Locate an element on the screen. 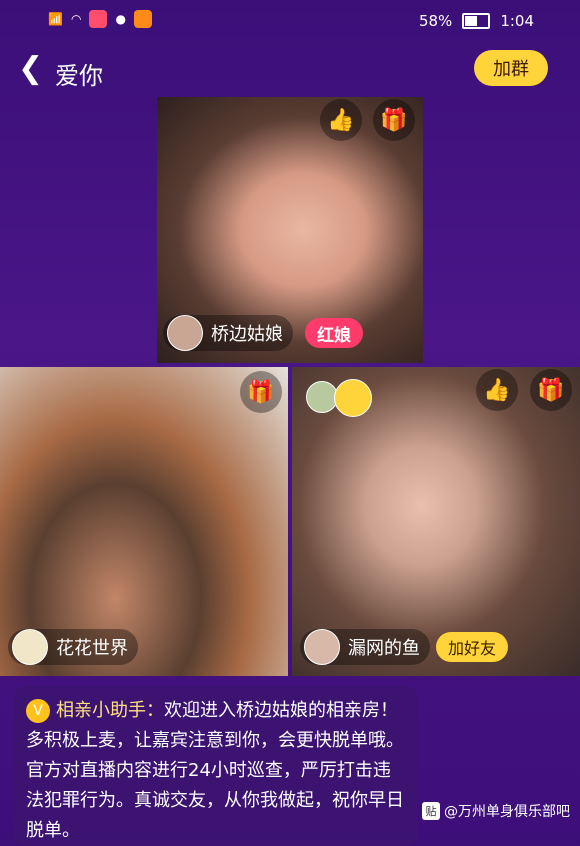  guest-name-pill-left: 花花世界 is located at coordinates (73, 647).